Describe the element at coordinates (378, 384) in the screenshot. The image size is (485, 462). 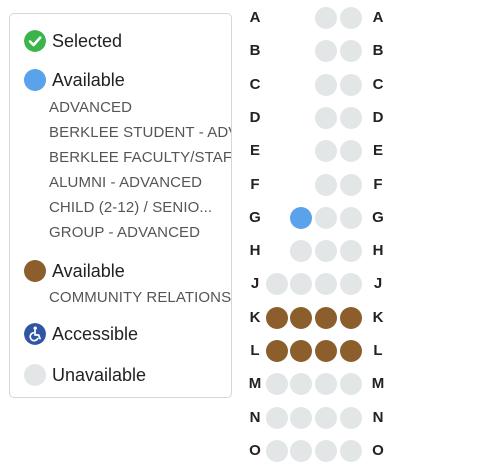
I see `row-label-right-m: M` at that location.